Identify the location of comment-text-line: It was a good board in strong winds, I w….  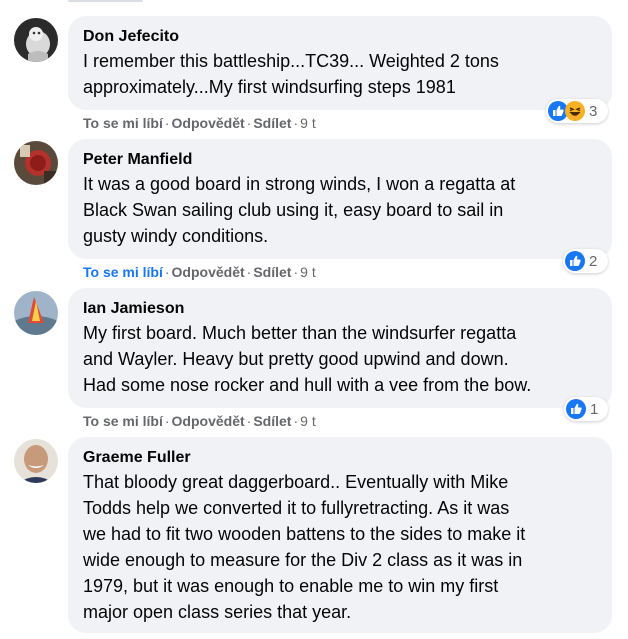
(299, 184).